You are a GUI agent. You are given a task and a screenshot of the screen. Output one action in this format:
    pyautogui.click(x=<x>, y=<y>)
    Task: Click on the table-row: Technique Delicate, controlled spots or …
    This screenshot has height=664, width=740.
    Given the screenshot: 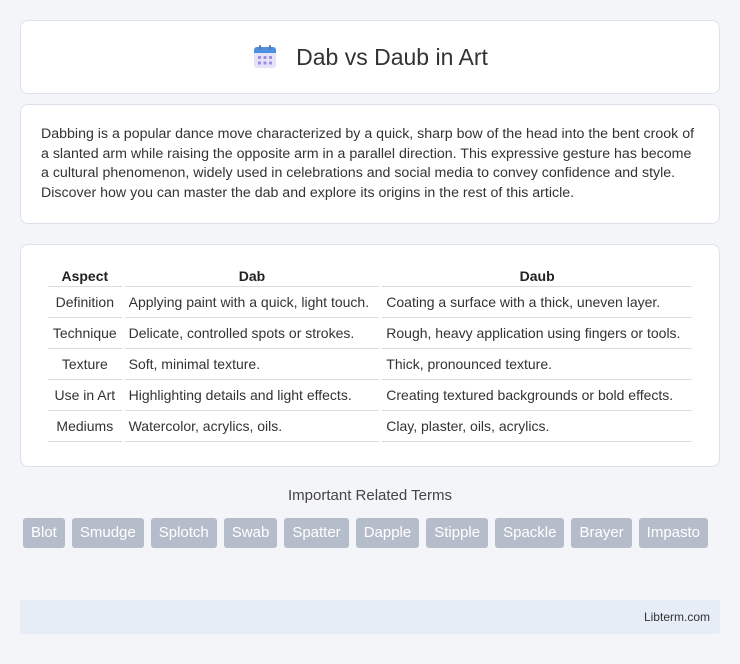 What is the action you would take?
    pyautogui.click(x=370, y=333)
    